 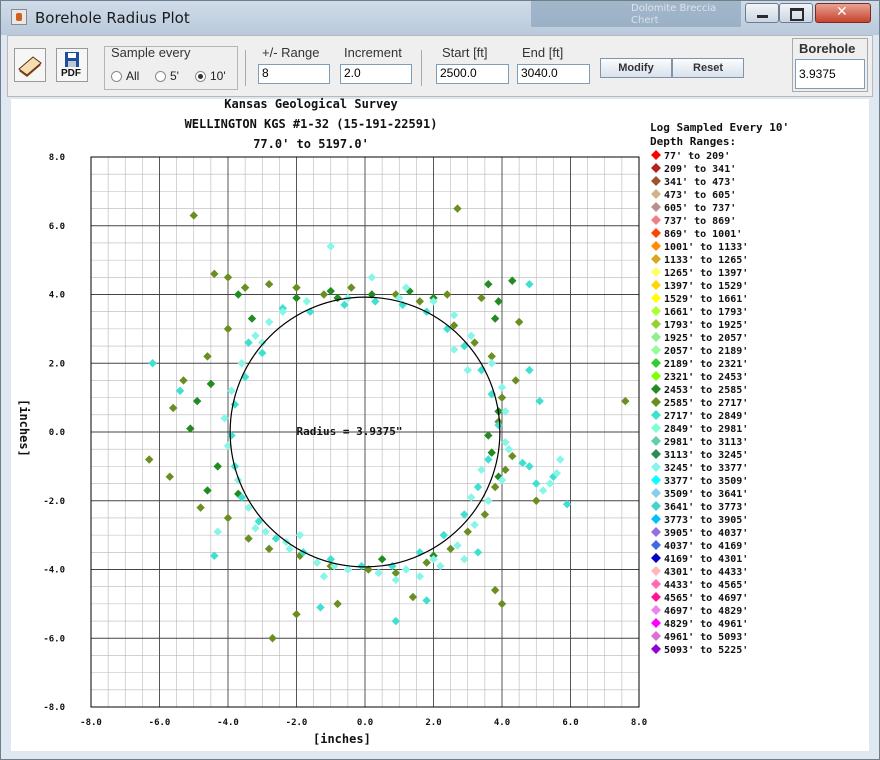 I want to click on legend-entry-label: 2321' to 2453', so click(x=706, y=377).